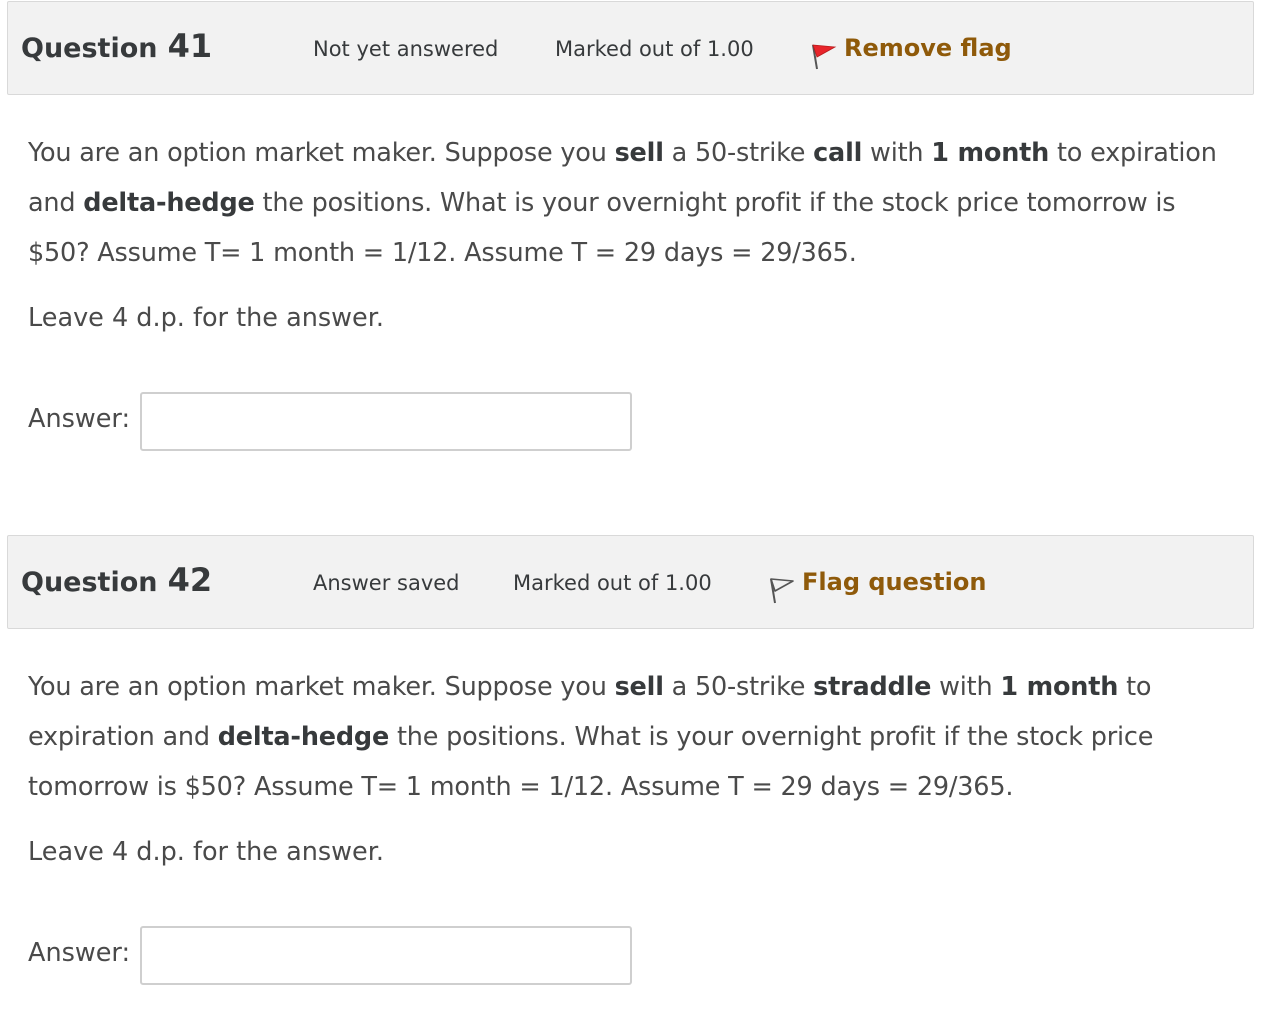  Describe the element at coordinates (386, 583) in the screenshot. I see `question-state: Answer saved` at that location.